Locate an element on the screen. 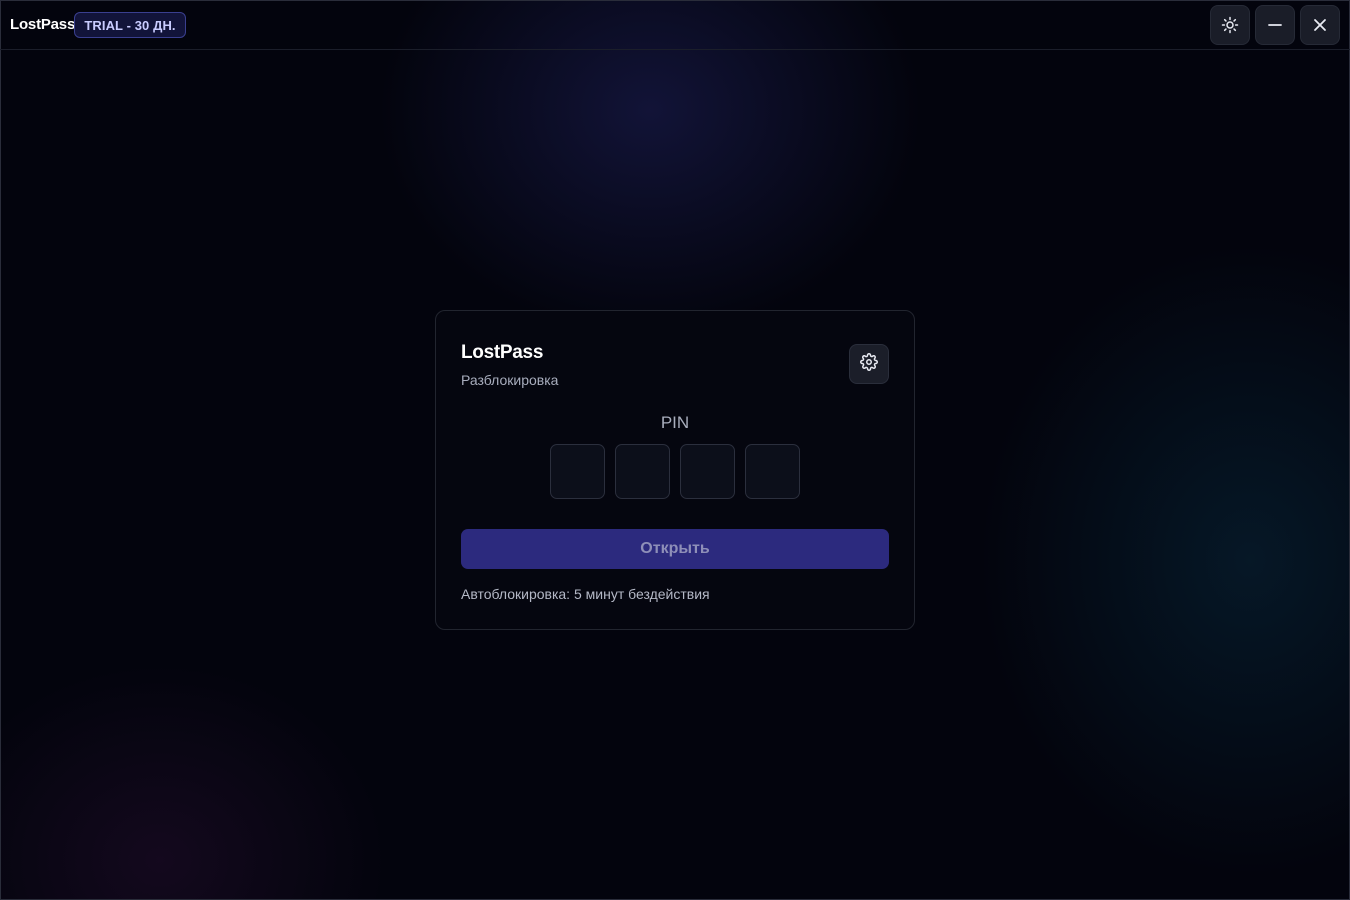  title-bar: LostPass TRIAL - 30 ДН. is located at coordinates (675, 25).